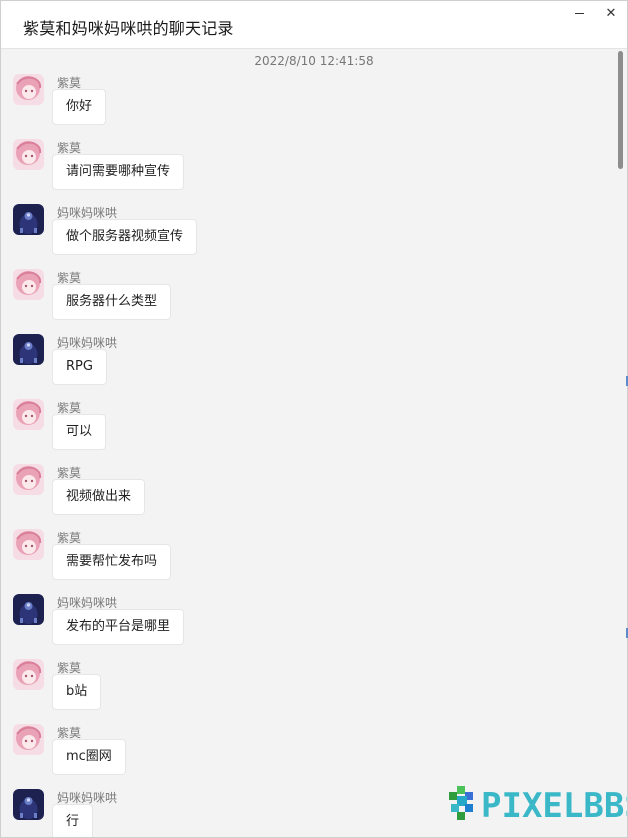 This screenshot has width=628, height=838. What do you see at coordinates (308, 624) in the screenshot?
I see `message-item: 妈咪妈咪哄 发布的平台是哪里` at bounding box center [308, 624].